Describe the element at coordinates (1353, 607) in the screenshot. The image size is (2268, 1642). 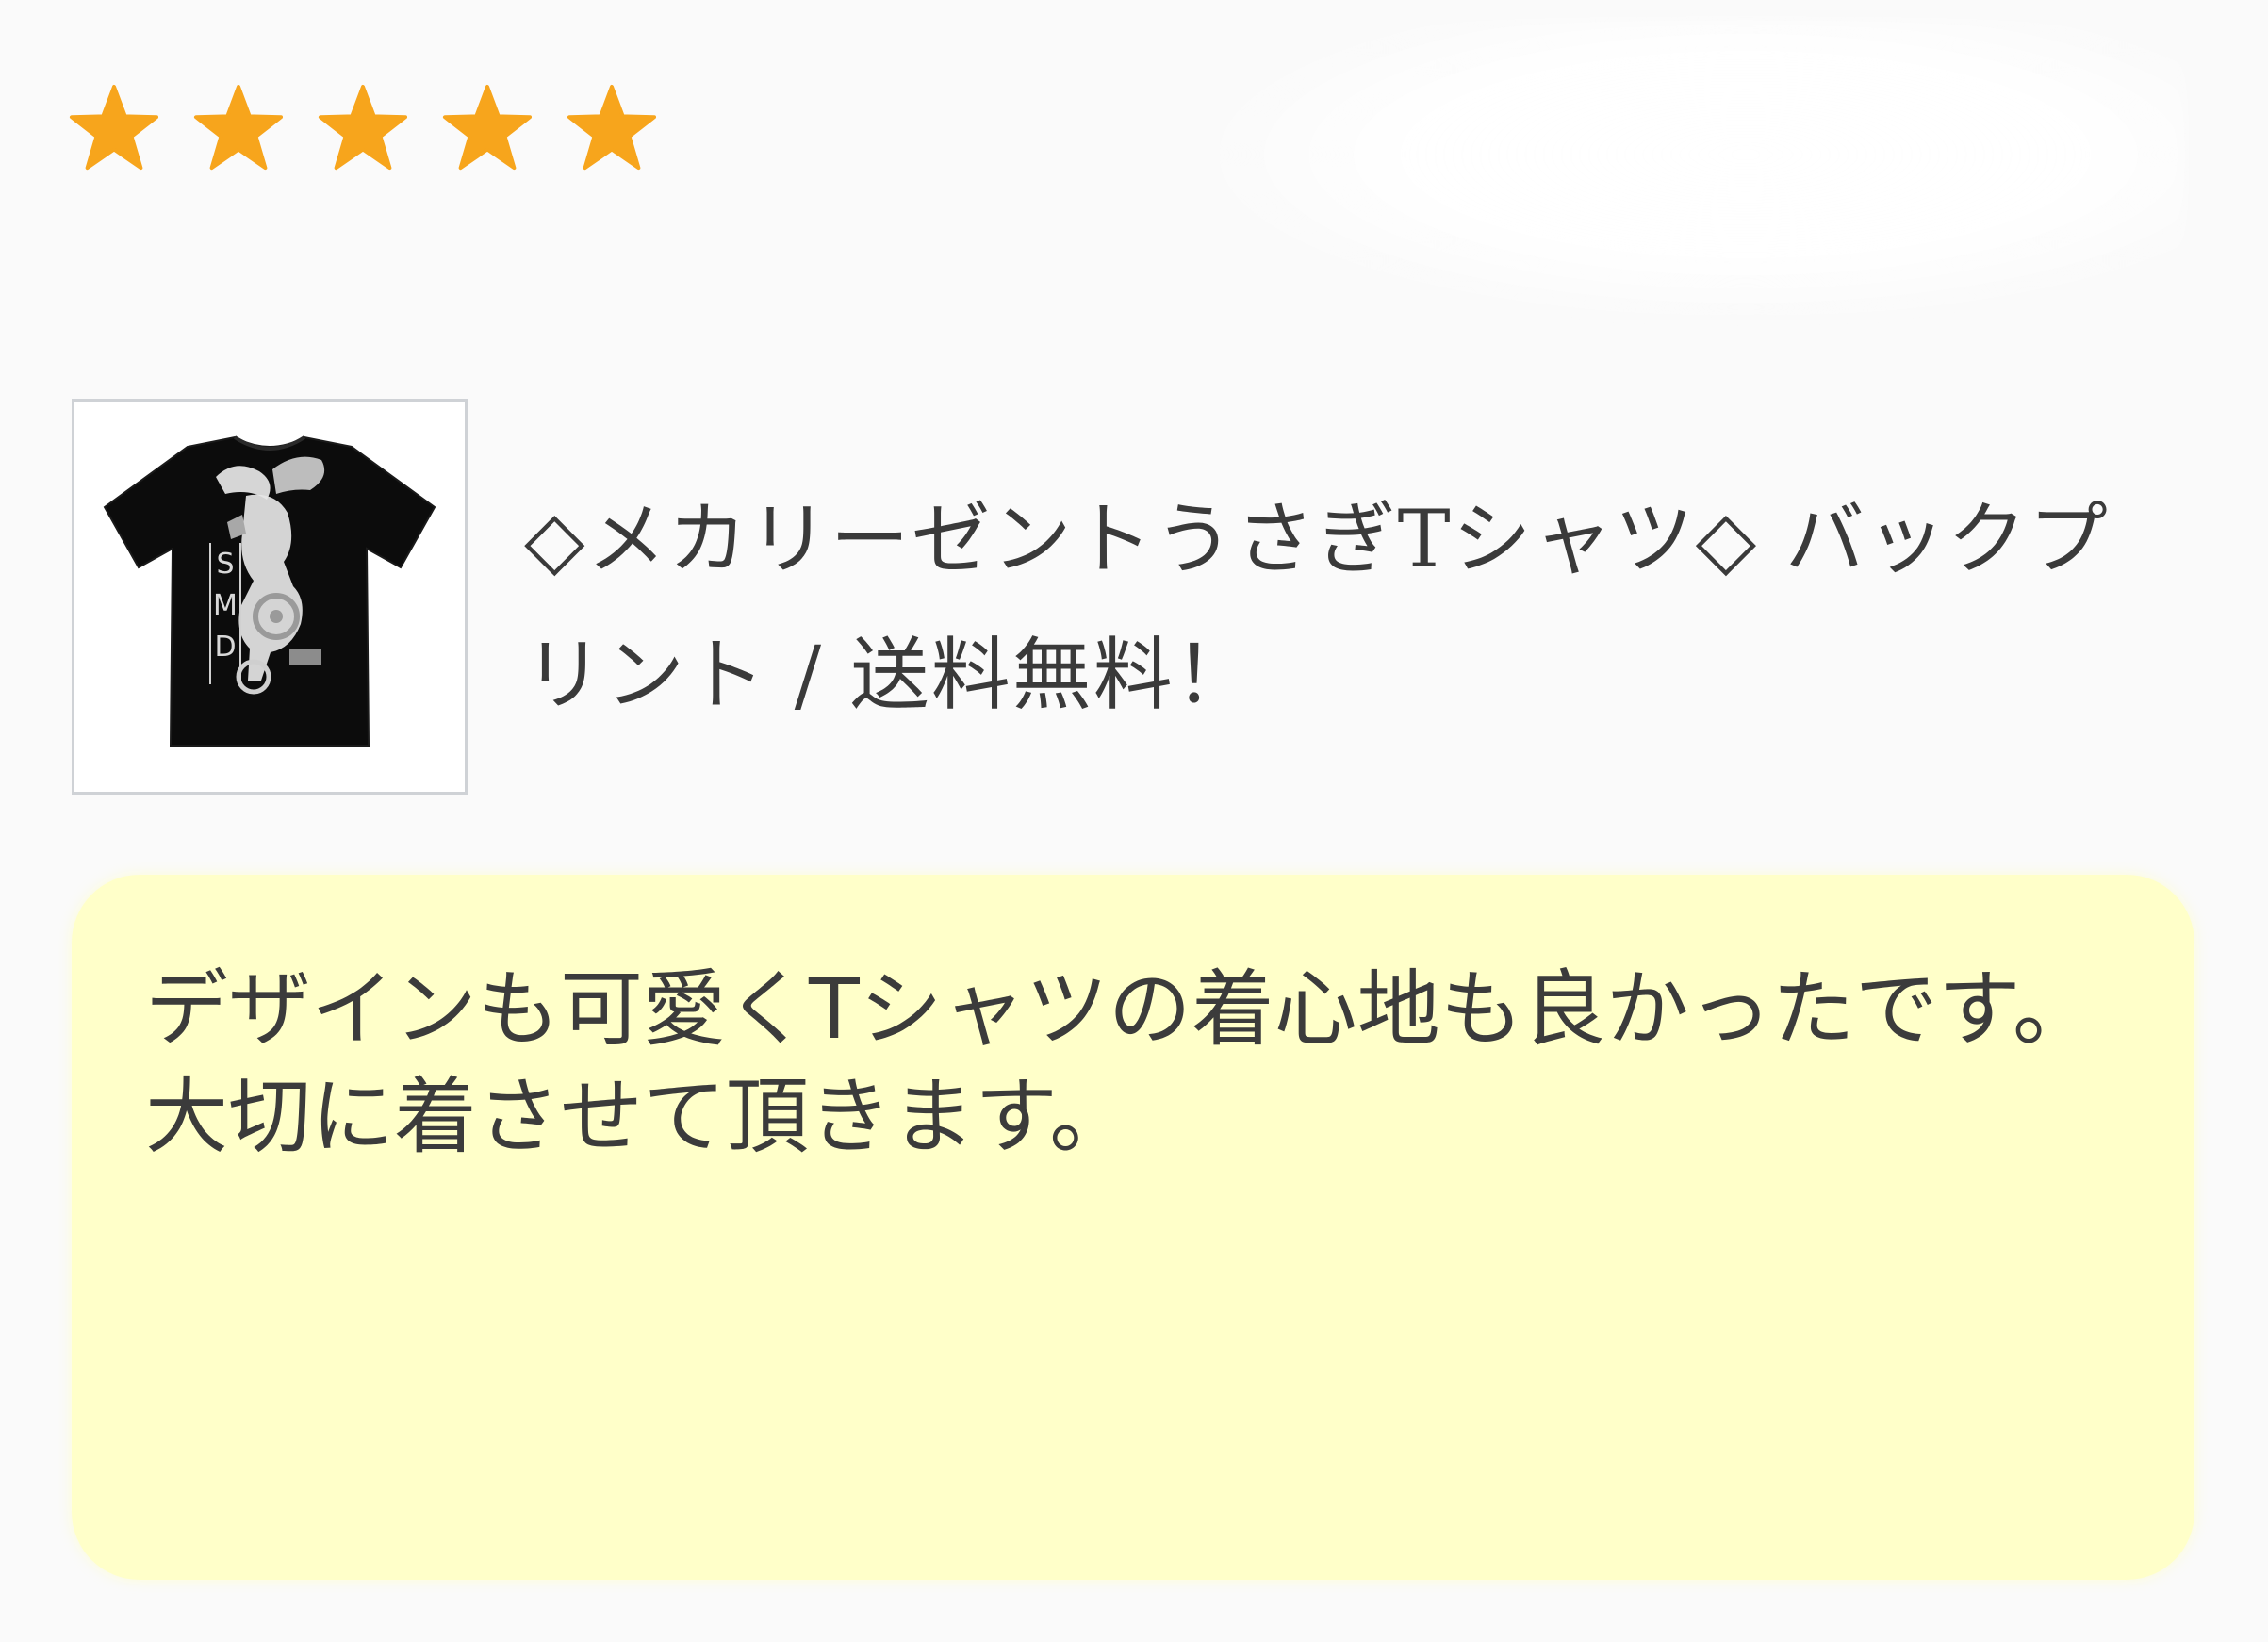
I see `product-title: ◇メカリーゼントうさぎTシャツ◇ バックプリント / 送料無料！` at that location.